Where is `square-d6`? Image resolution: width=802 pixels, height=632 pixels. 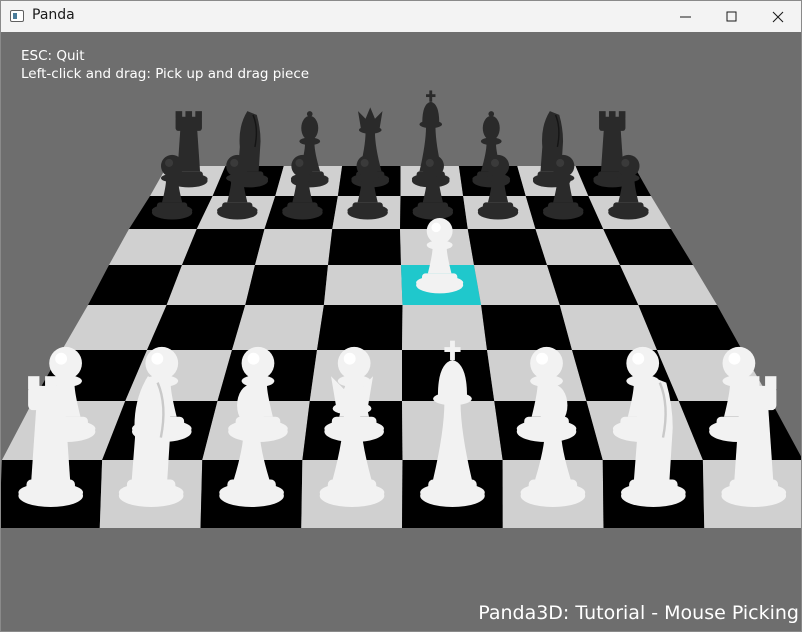
square-d6 is located at coordinates (364, 247).